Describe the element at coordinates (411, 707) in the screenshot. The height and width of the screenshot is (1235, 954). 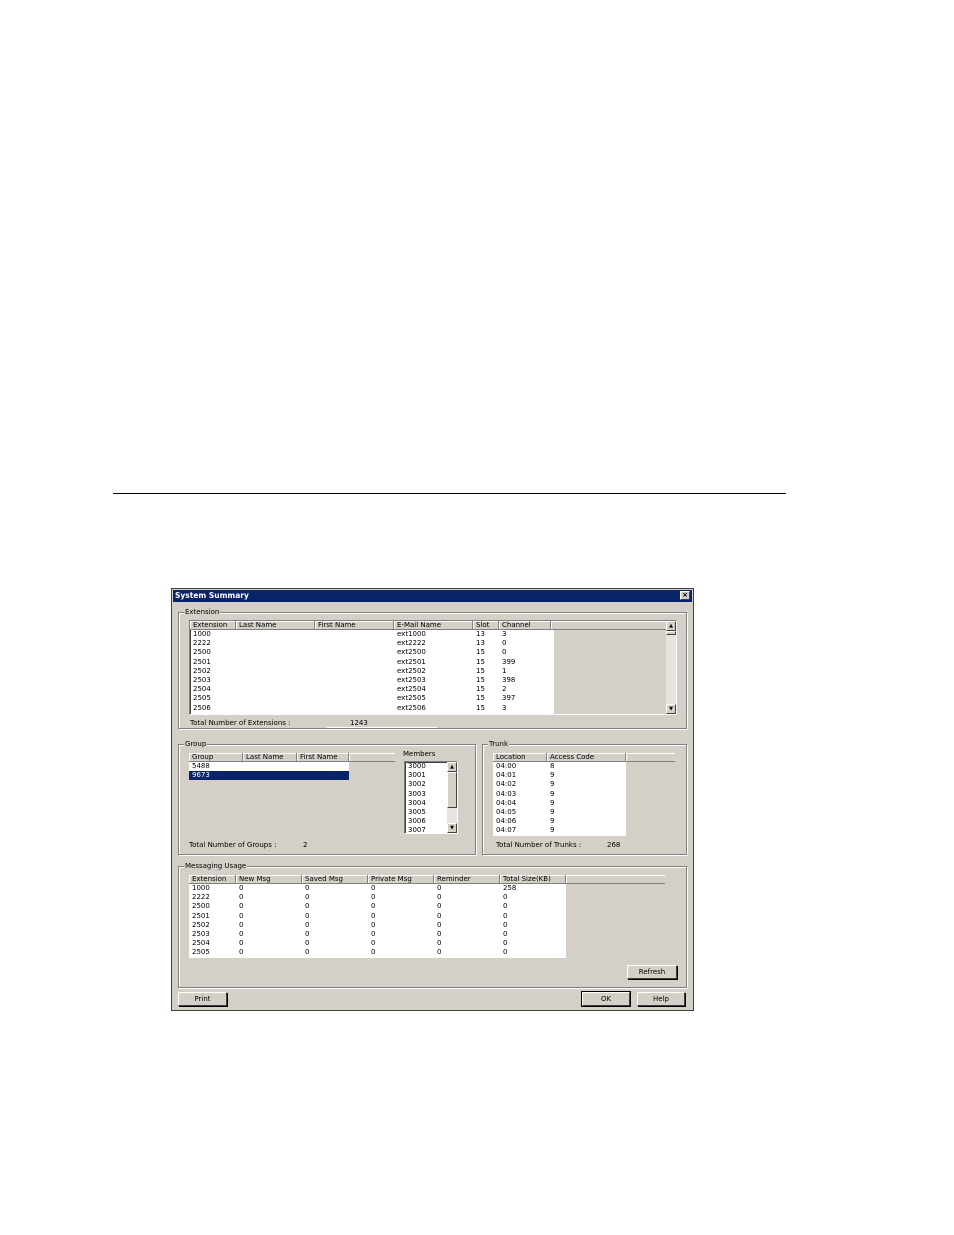
I see `table-cell: ext2506` at that location.